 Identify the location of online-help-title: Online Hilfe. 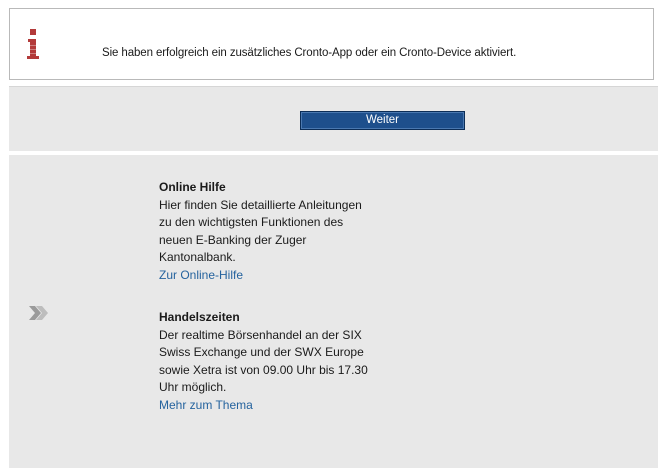
(192, 187).